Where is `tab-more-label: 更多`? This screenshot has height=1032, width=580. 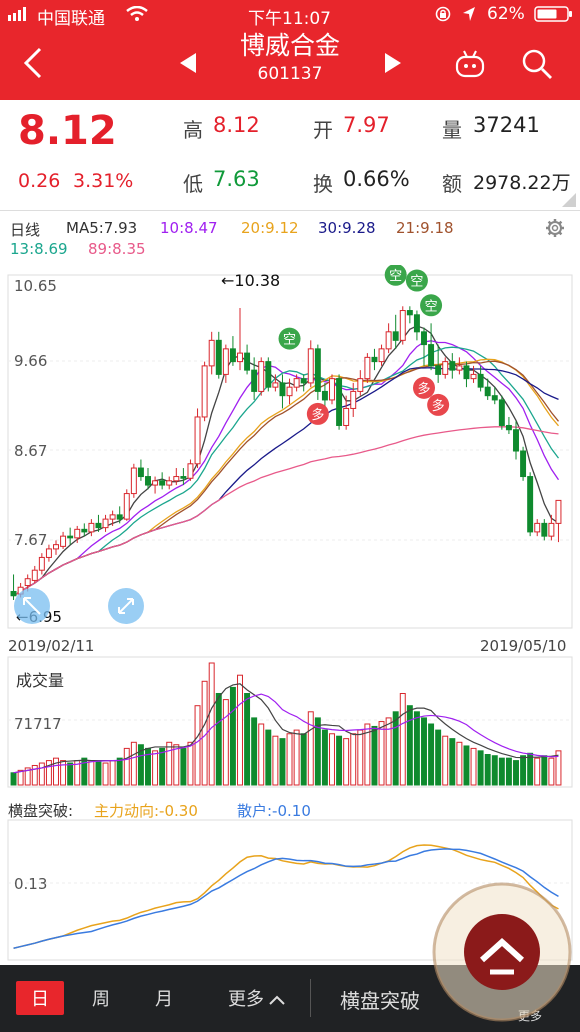
tab-more-label: 更多 is located at coordinates (246, 999).